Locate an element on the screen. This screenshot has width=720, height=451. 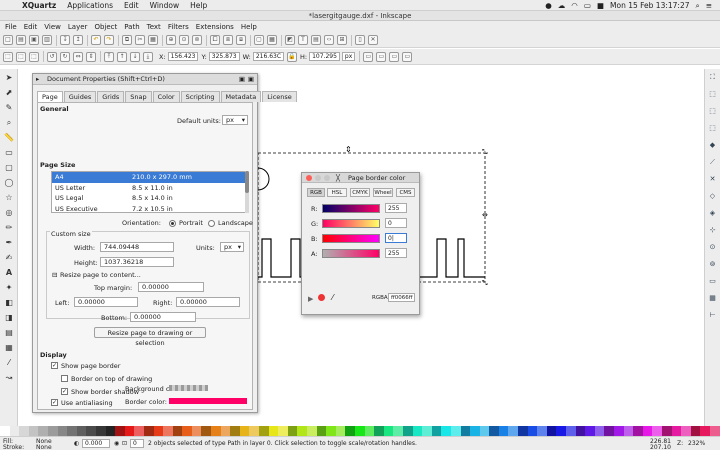
ungroup-icon: ▦ is located at coordinates (272, 40).